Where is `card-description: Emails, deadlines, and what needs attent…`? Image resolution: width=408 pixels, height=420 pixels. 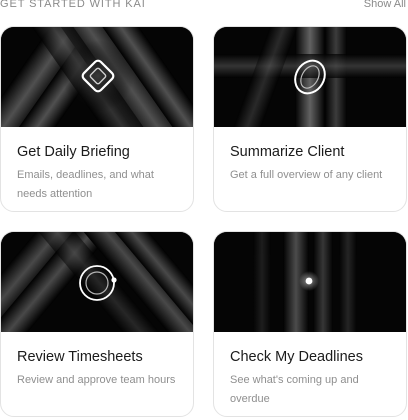
card-description: Emails, deadlines, and what needs attent… is located at coordinates (85, 184).